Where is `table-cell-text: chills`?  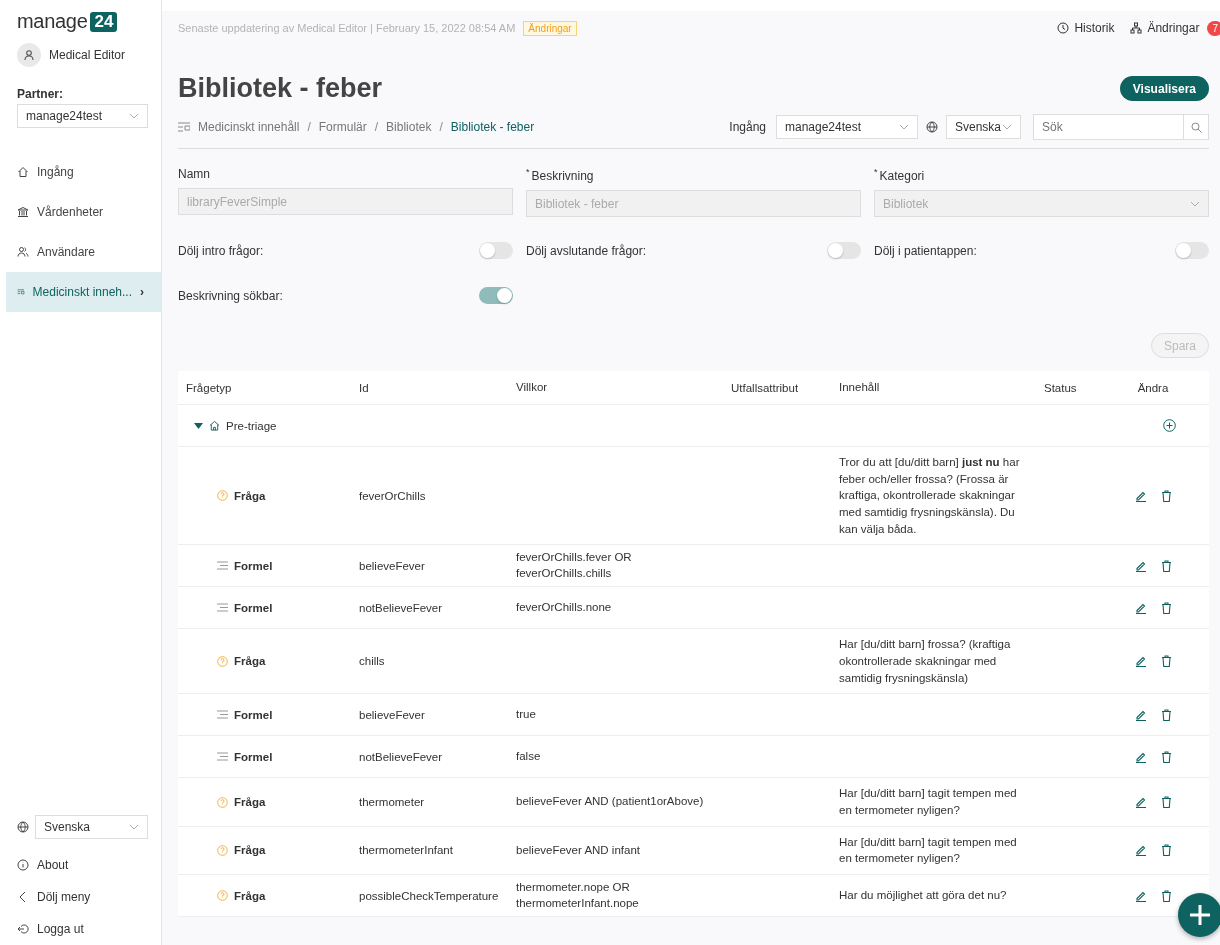 table-cell-text: chills is located at coordinates (372, 661).